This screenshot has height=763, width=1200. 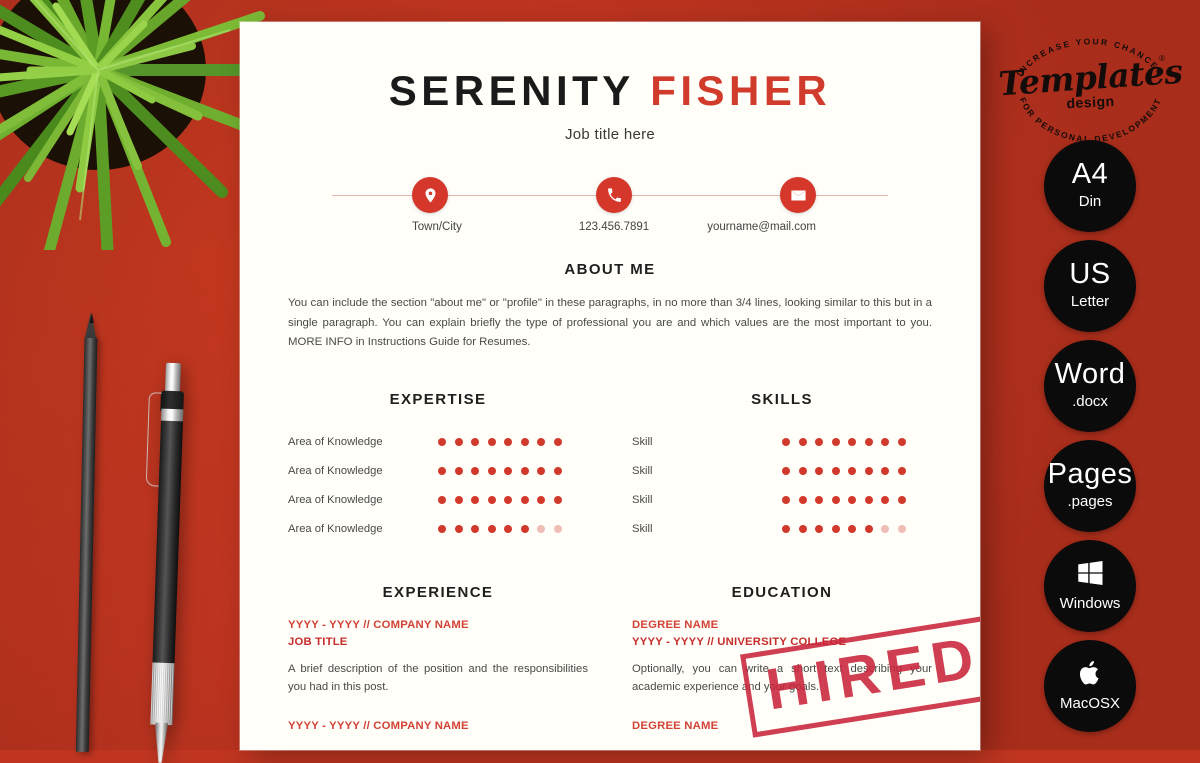 I want to click on last-name: FISHER, so click(x=741, y=90).